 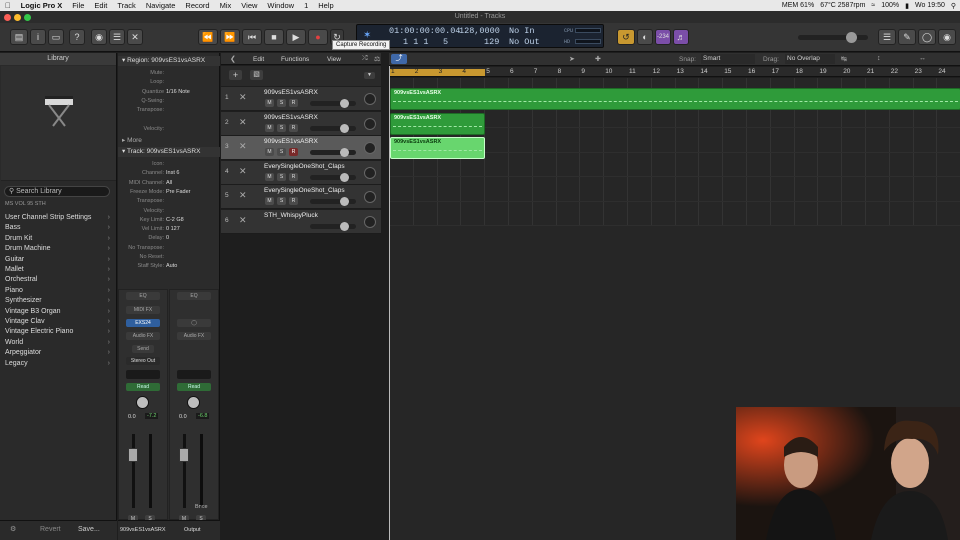 I want to click on inspector-row: Vel Limit: 0 127, so click(x=169, y=229).